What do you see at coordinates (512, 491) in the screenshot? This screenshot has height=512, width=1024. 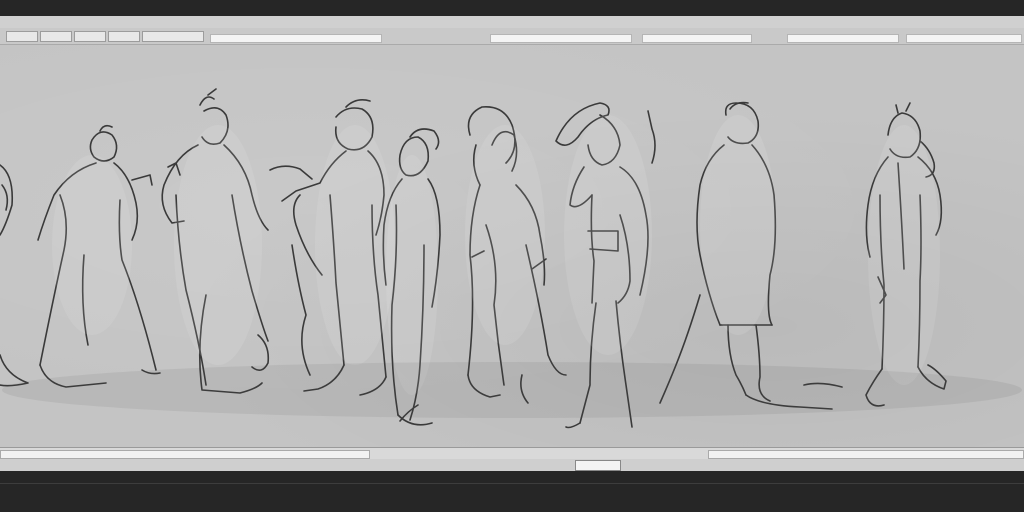 I see `bottom-panel` at bounding box center [512, 491].